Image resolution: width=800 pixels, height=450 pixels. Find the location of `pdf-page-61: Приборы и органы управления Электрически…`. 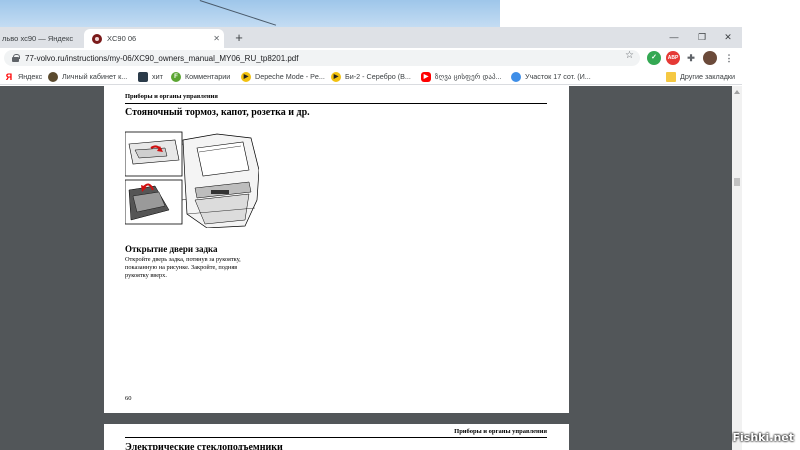

pdf-page-61: Приборы и органы управления Электрически… is located at coordinates (336, 437).